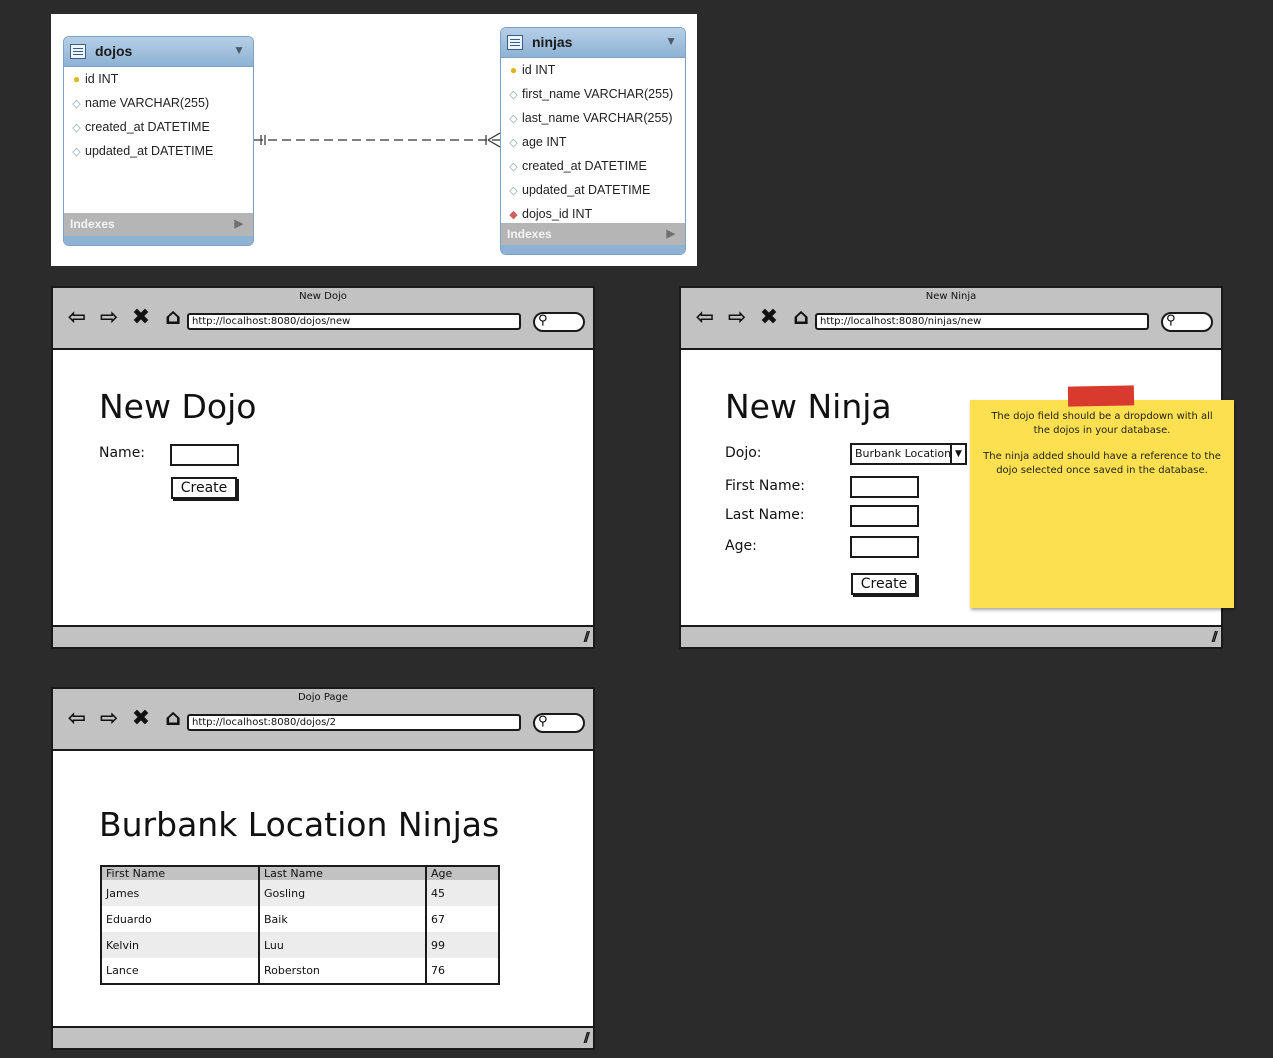 Image resolution: width=1273 pixels, height=1058 pixels. I want to click on er-table-name: dojos, so click(114, 51).